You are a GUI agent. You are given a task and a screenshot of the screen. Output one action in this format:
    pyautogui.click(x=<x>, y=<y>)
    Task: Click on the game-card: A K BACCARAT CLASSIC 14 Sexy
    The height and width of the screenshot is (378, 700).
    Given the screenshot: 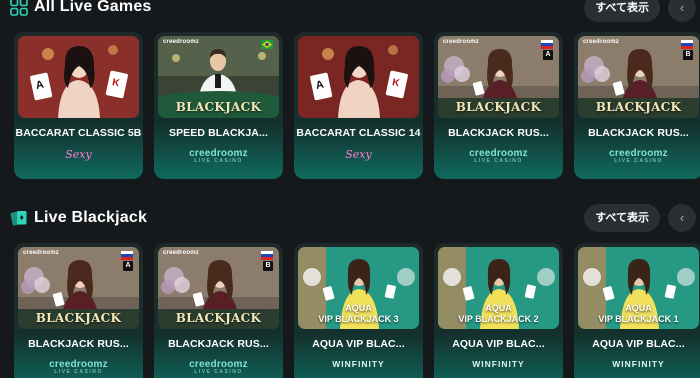 What is the action you would take?
    pyautogui.click(x=358, y=105)
    